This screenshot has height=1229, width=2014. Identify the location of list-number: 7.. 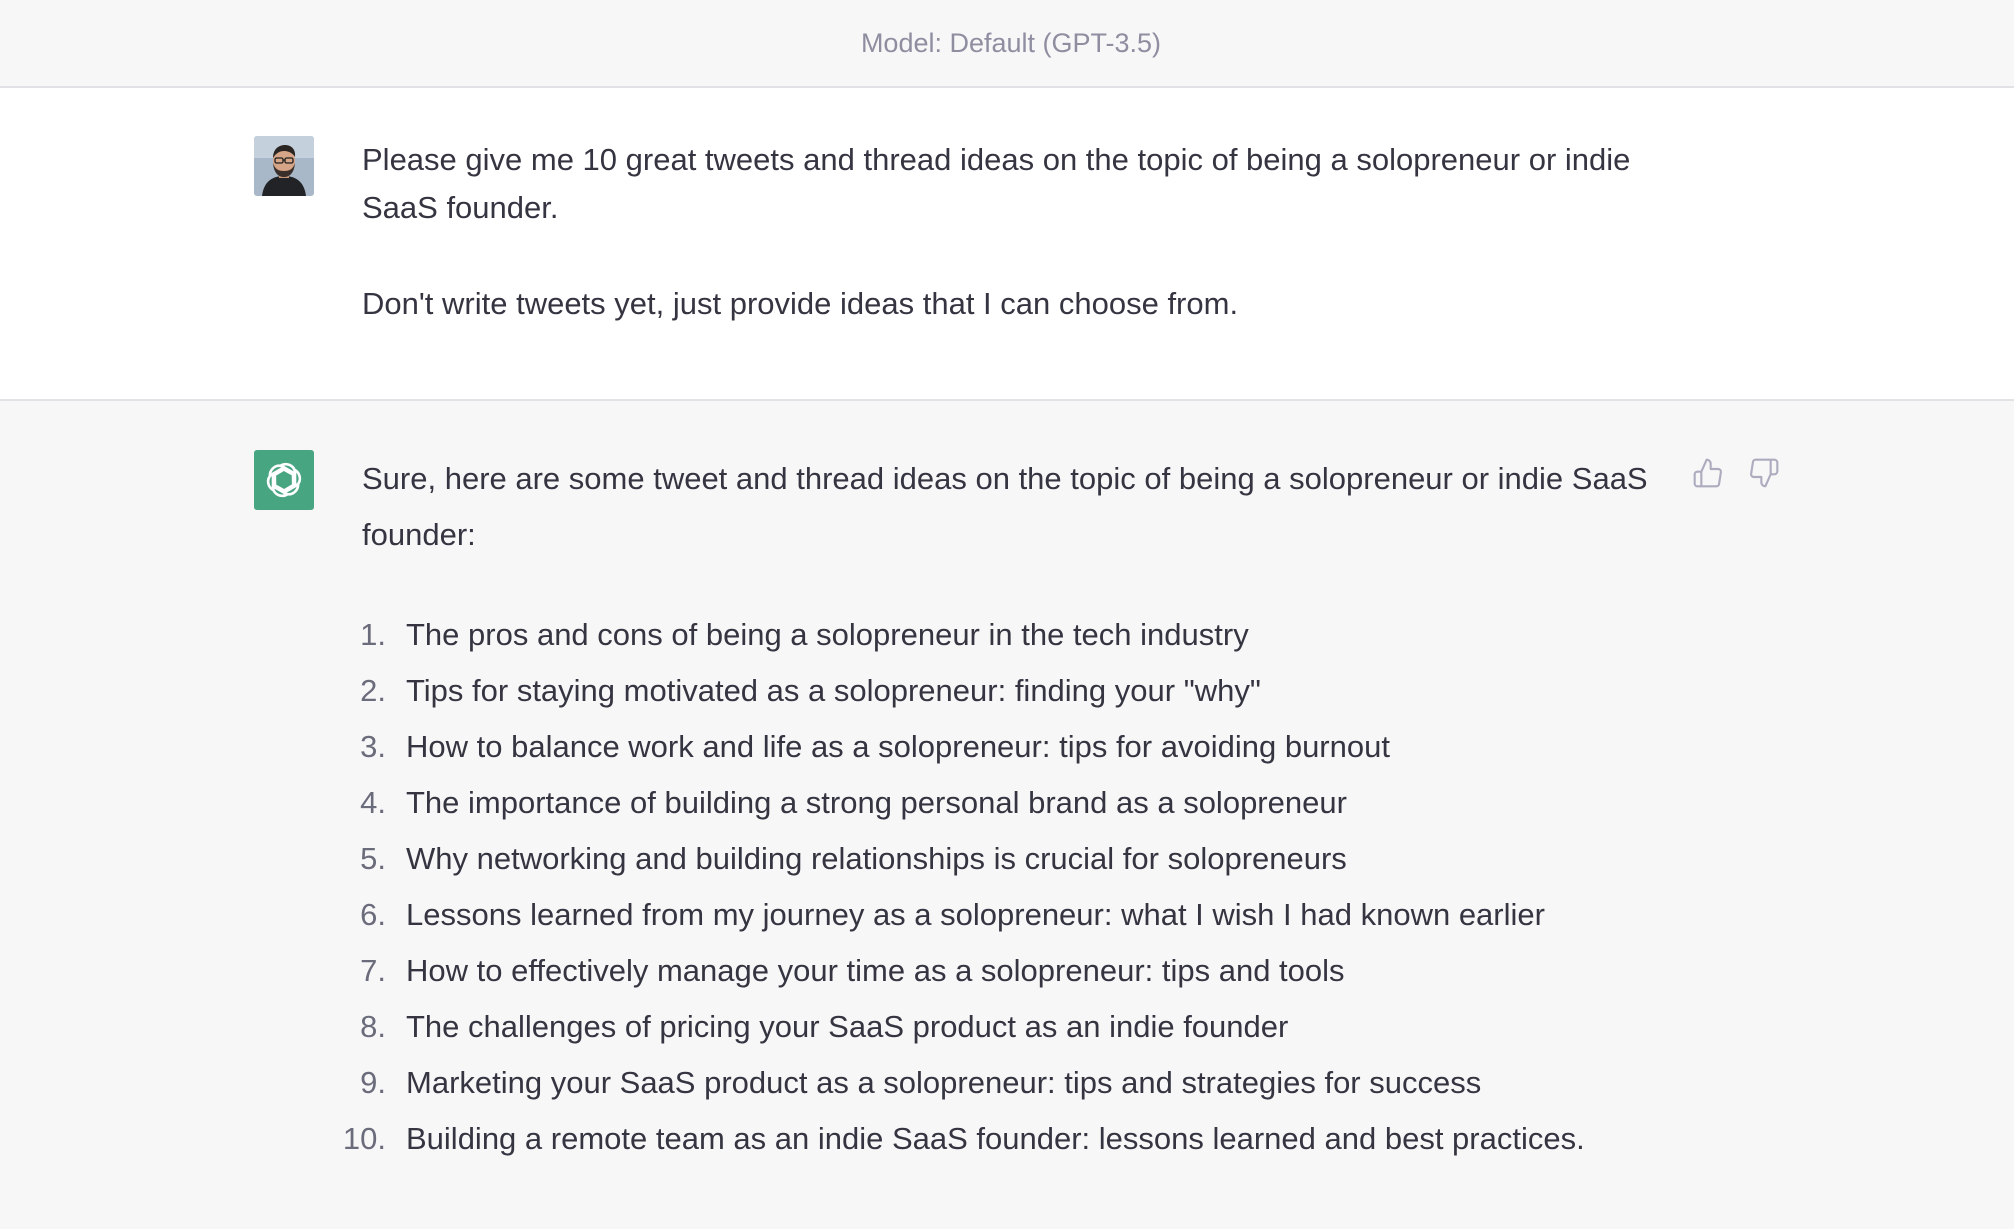
(373, 970).